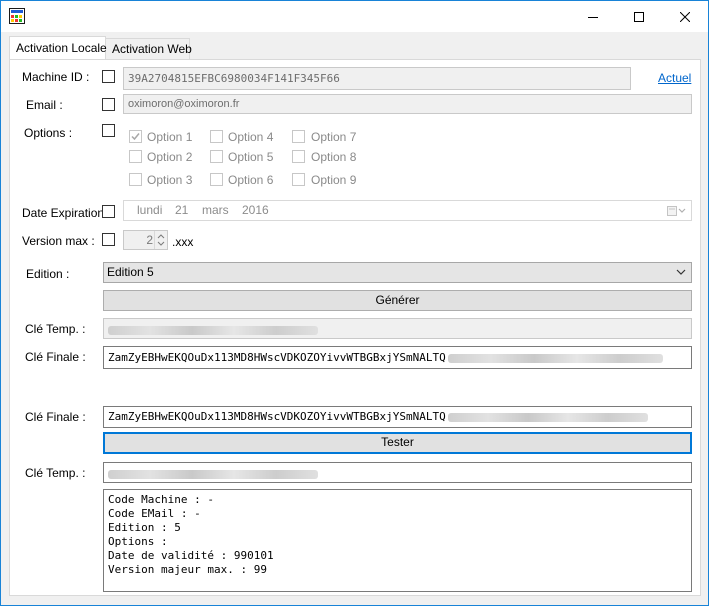  Describe the element at coordinates (251, 157) in the screenshot. I see `option-5-label: Option 5` at that location.